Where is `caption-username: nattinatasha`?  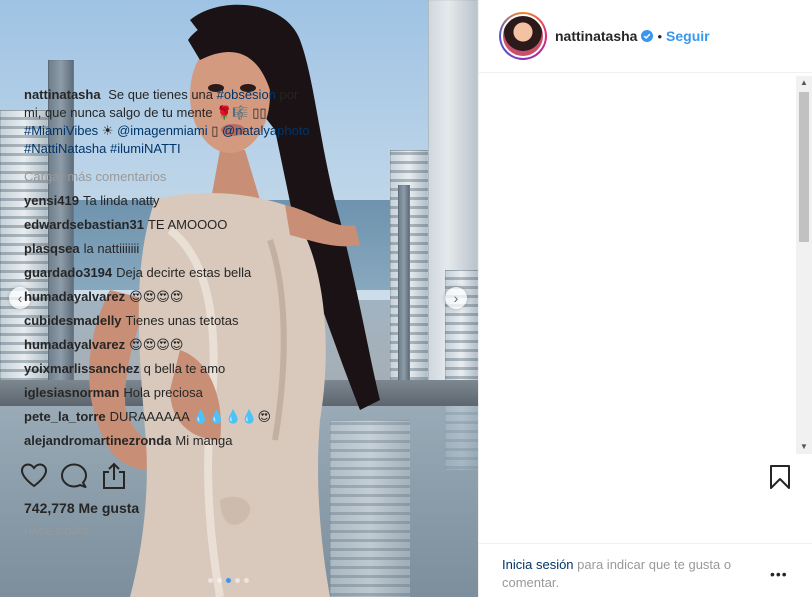
caption-username: nattinatasha is located at coordinates (62, 94).